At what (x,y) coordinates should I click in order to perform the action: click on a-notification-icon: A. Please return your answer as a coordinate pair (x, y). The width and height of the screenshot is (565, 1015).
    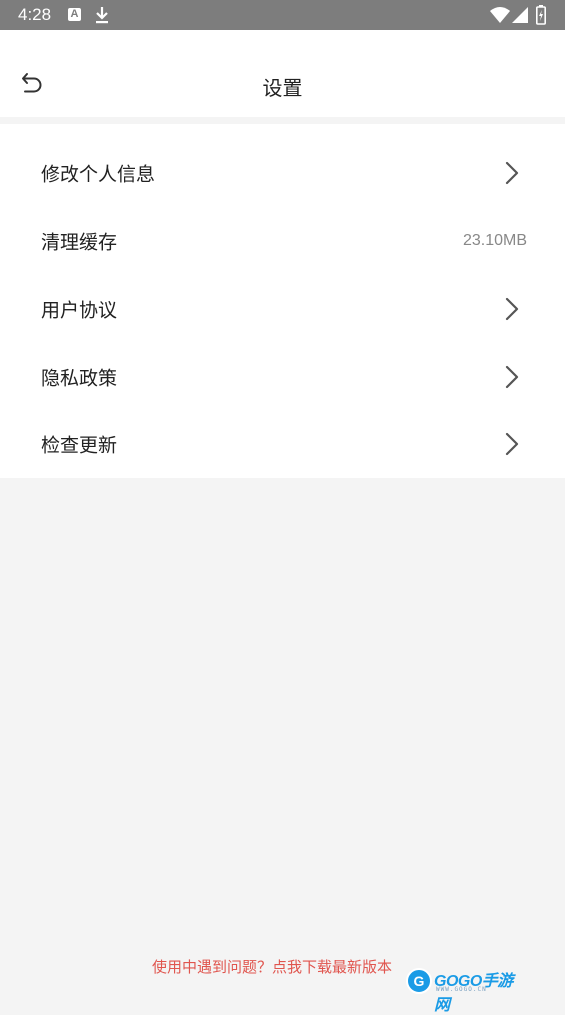
    Looking at the image, I should click on (74, 14).